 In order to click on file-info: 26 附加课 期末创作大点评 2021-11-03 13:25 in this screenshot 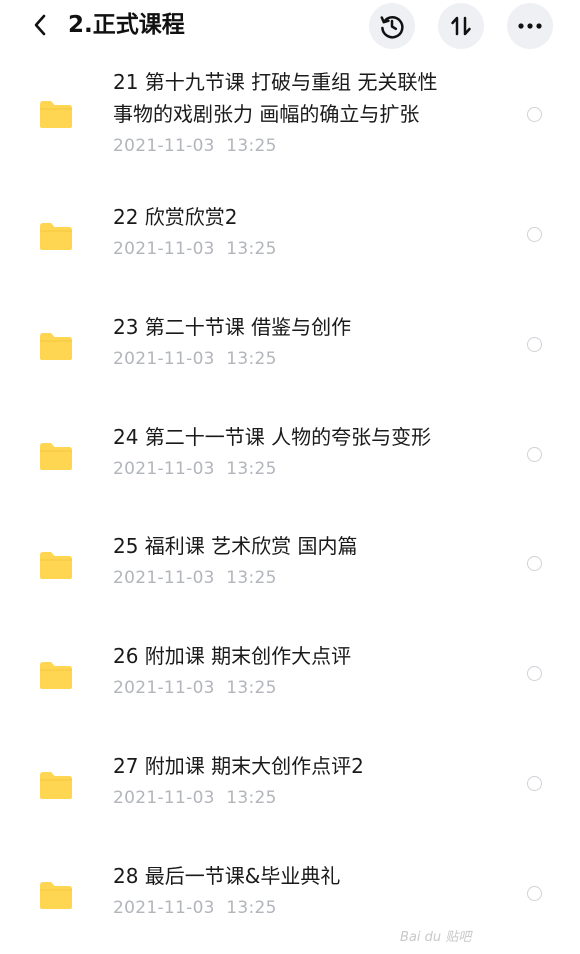, I will do `click(303, 670)`.